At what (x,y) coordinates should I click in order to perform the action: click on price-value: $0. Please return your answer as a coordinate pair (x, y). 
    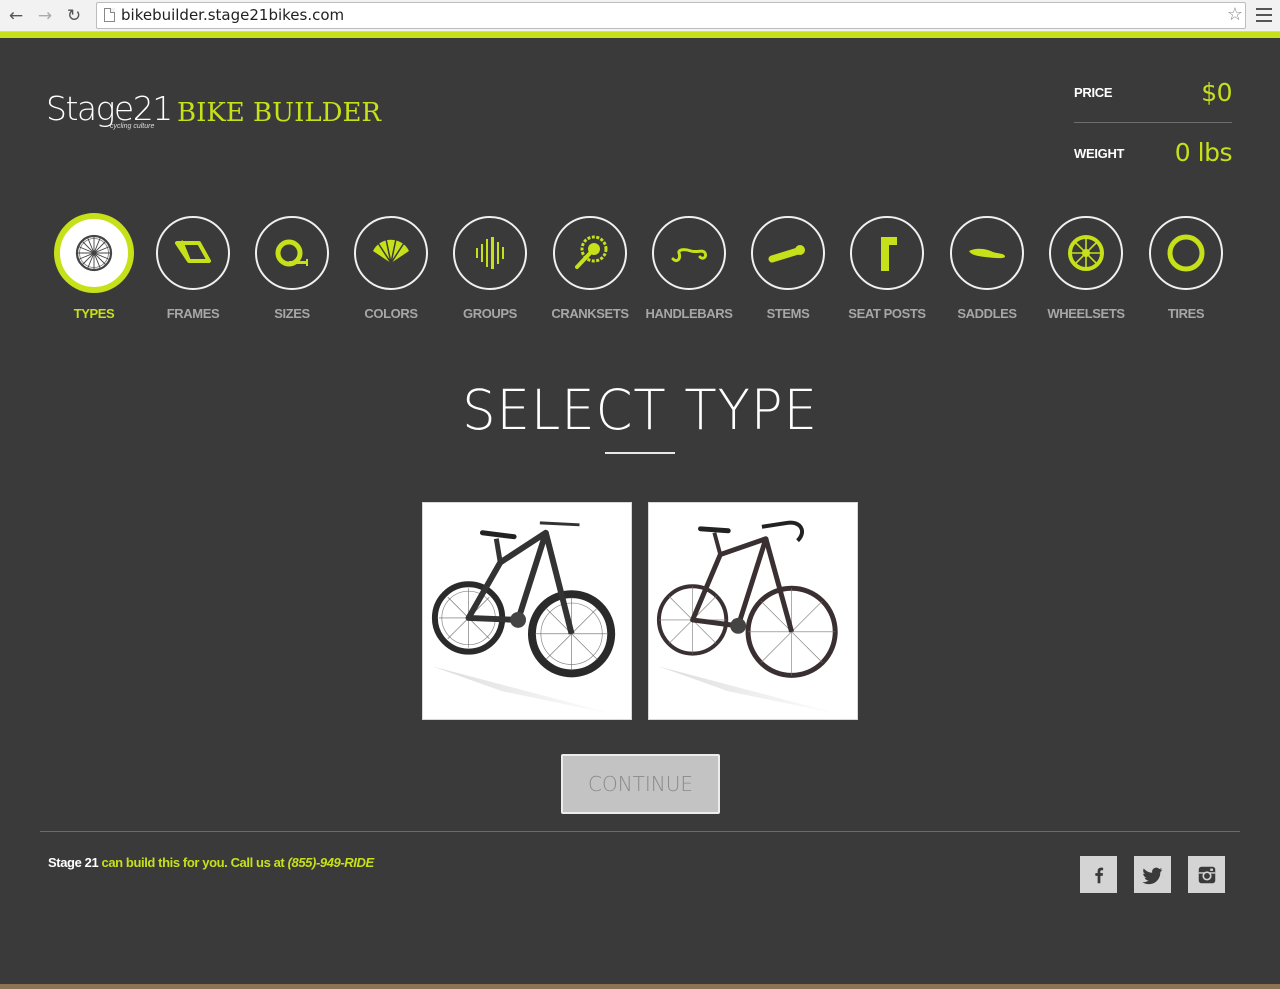
    Looking at the image, I should click on (1216, 92).